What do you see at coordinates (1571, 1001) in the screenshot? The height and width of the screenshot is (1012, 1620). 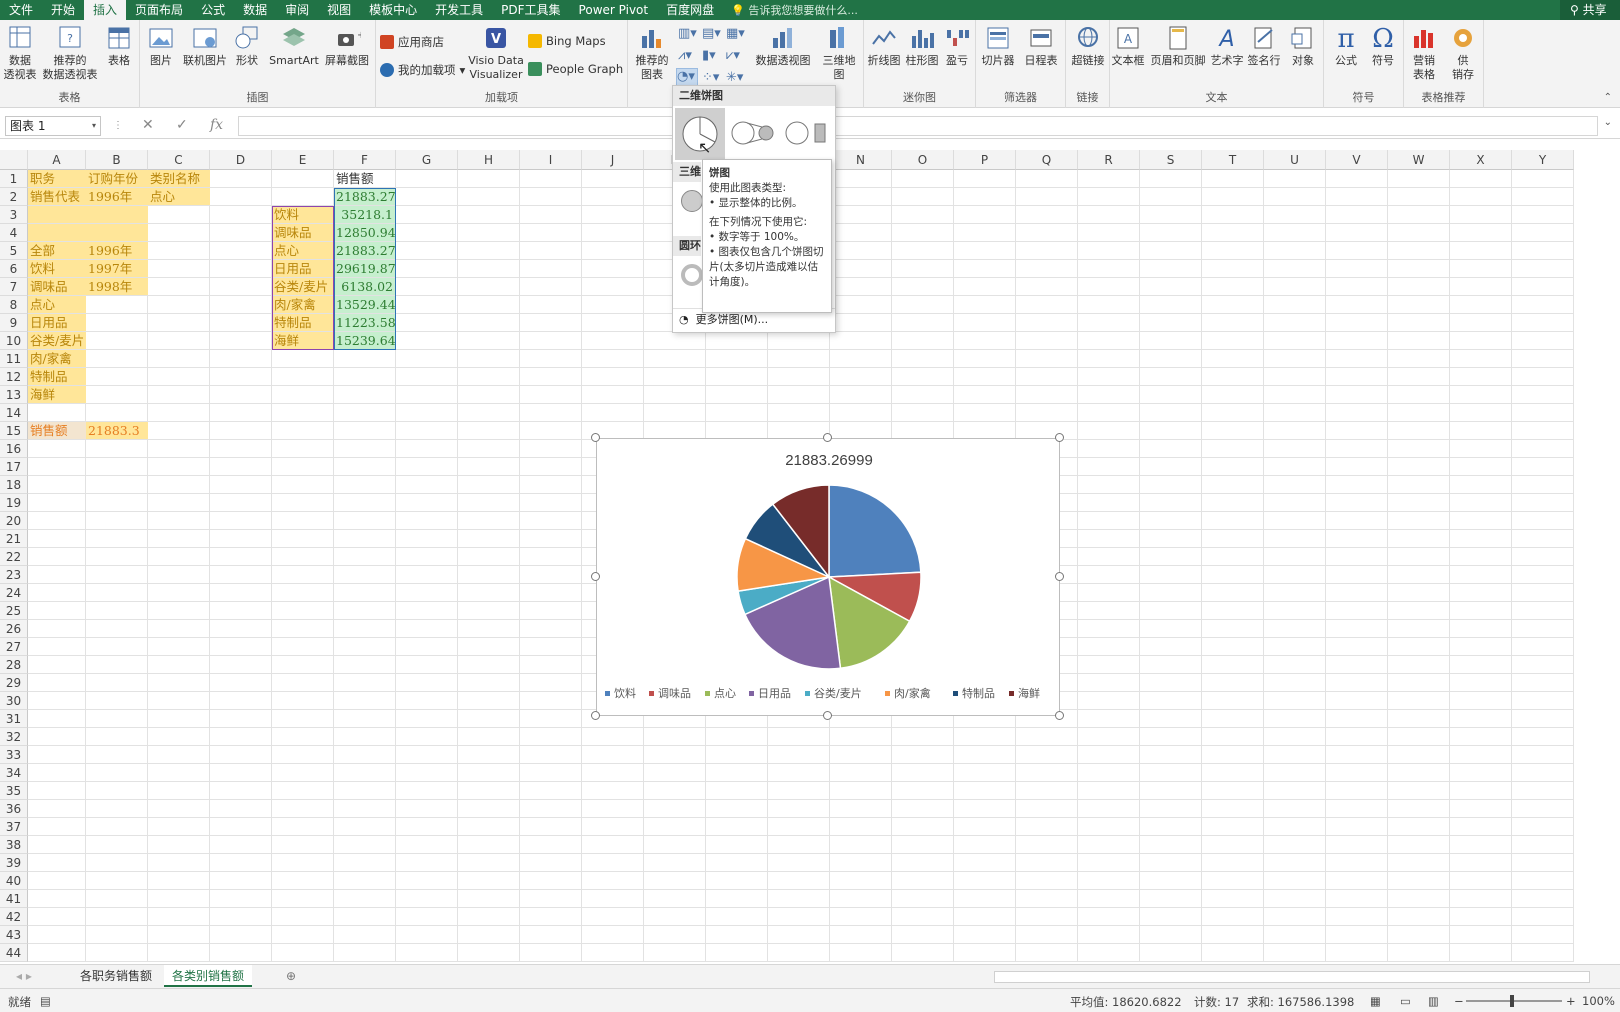 I see `zoom-in-icon: +` at bounding box center [1571, 1001].